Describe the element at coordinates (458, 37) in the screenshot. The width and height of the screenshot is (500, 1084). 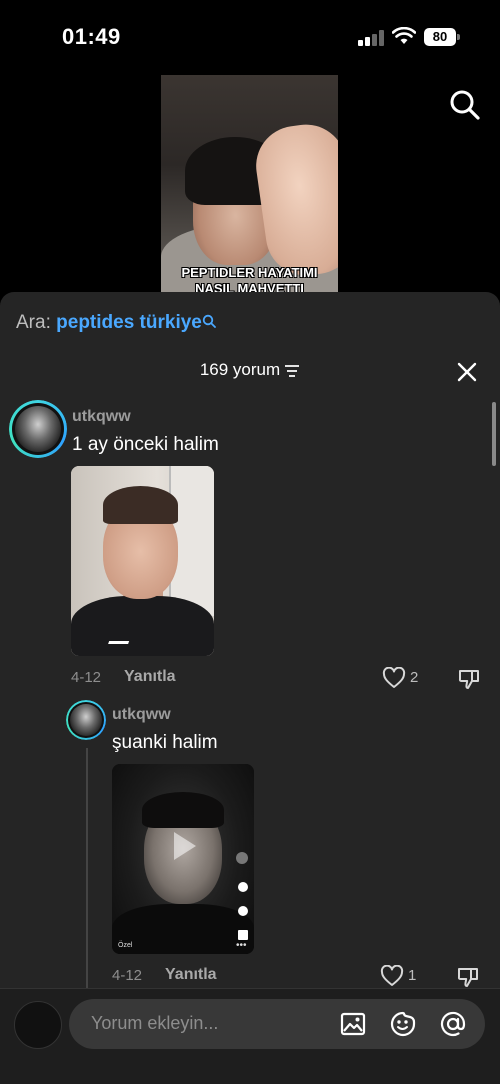
I see `battery-tip` at that location.